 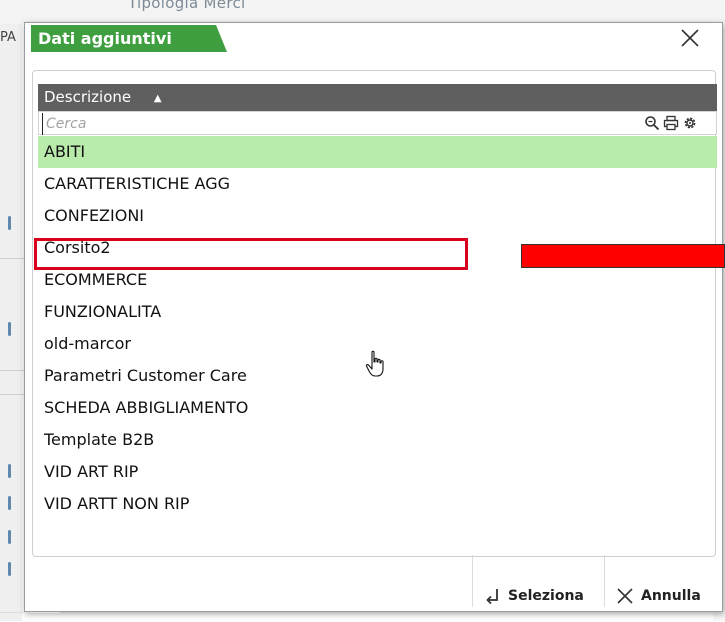 I want to click on settings-gear-icon, so click(x=690, y=123).